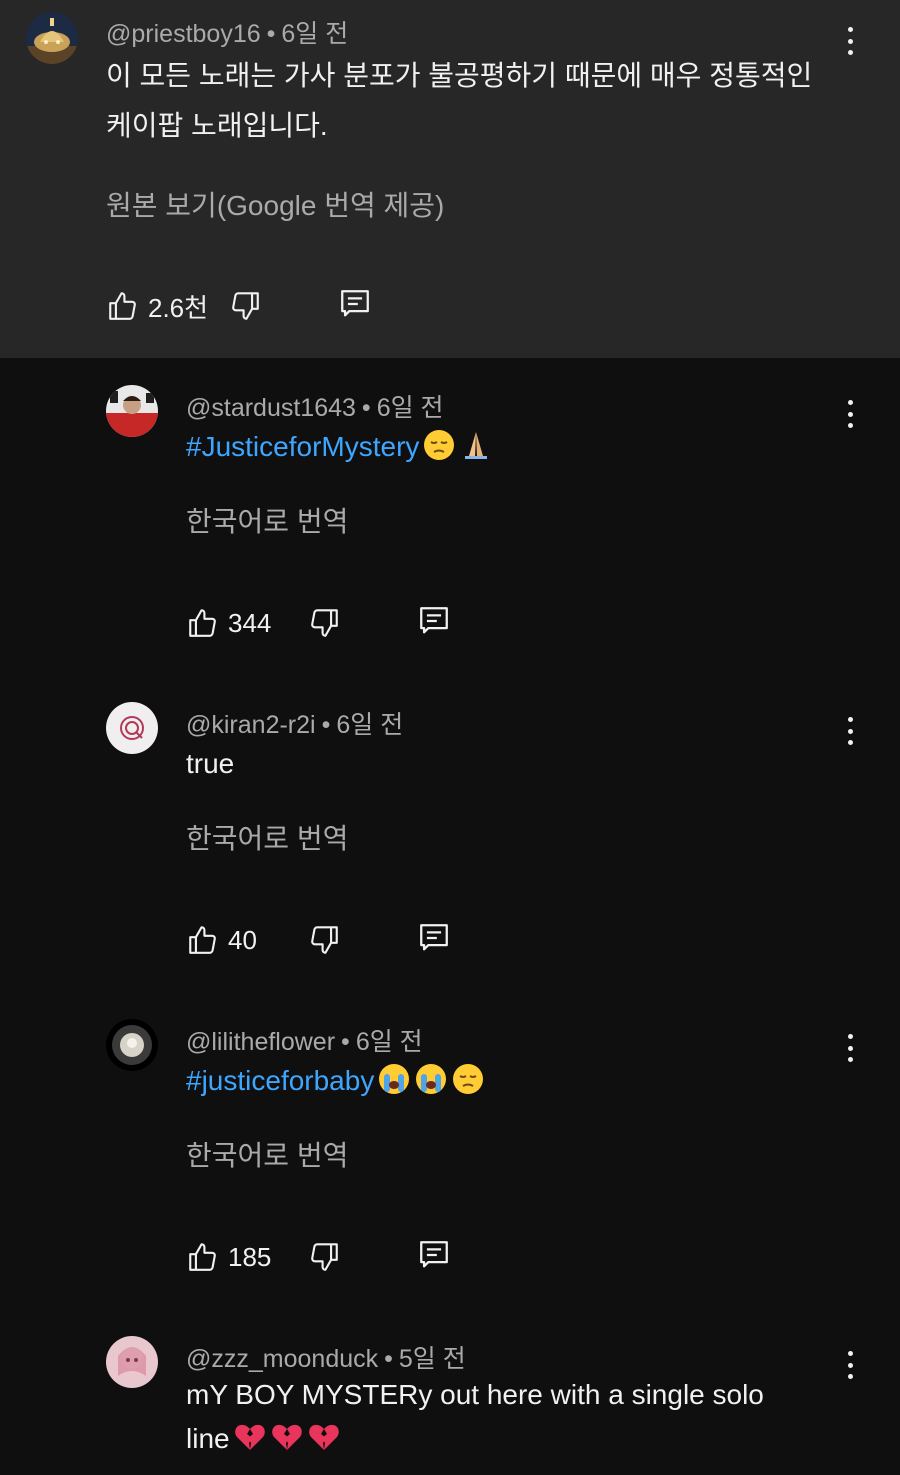  What do you see at coordinates (271, 408) in the screenshot?
I see `author-handle: @stardust1643` at bounding box center [271, 408].